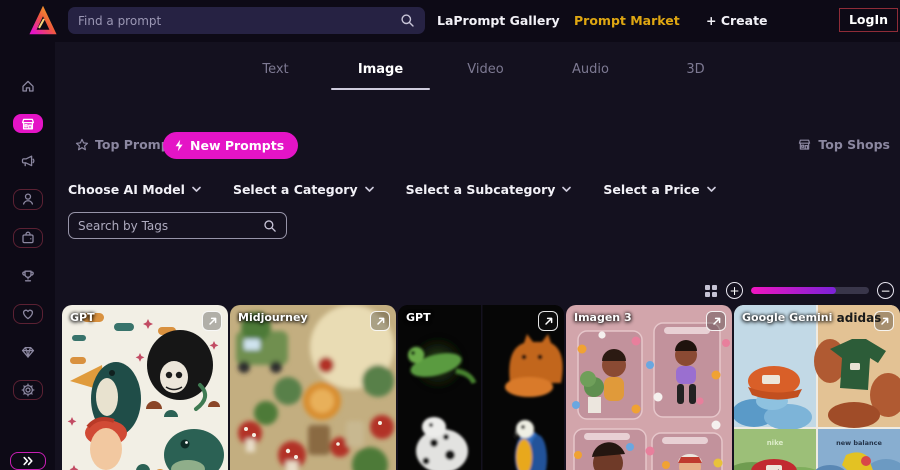 This screenshot has height=470, width=900. What do you see at coordinates (42, 22) in the screenshot?
I see `laprompt-logo-icon` at bounding box center [42, 22].